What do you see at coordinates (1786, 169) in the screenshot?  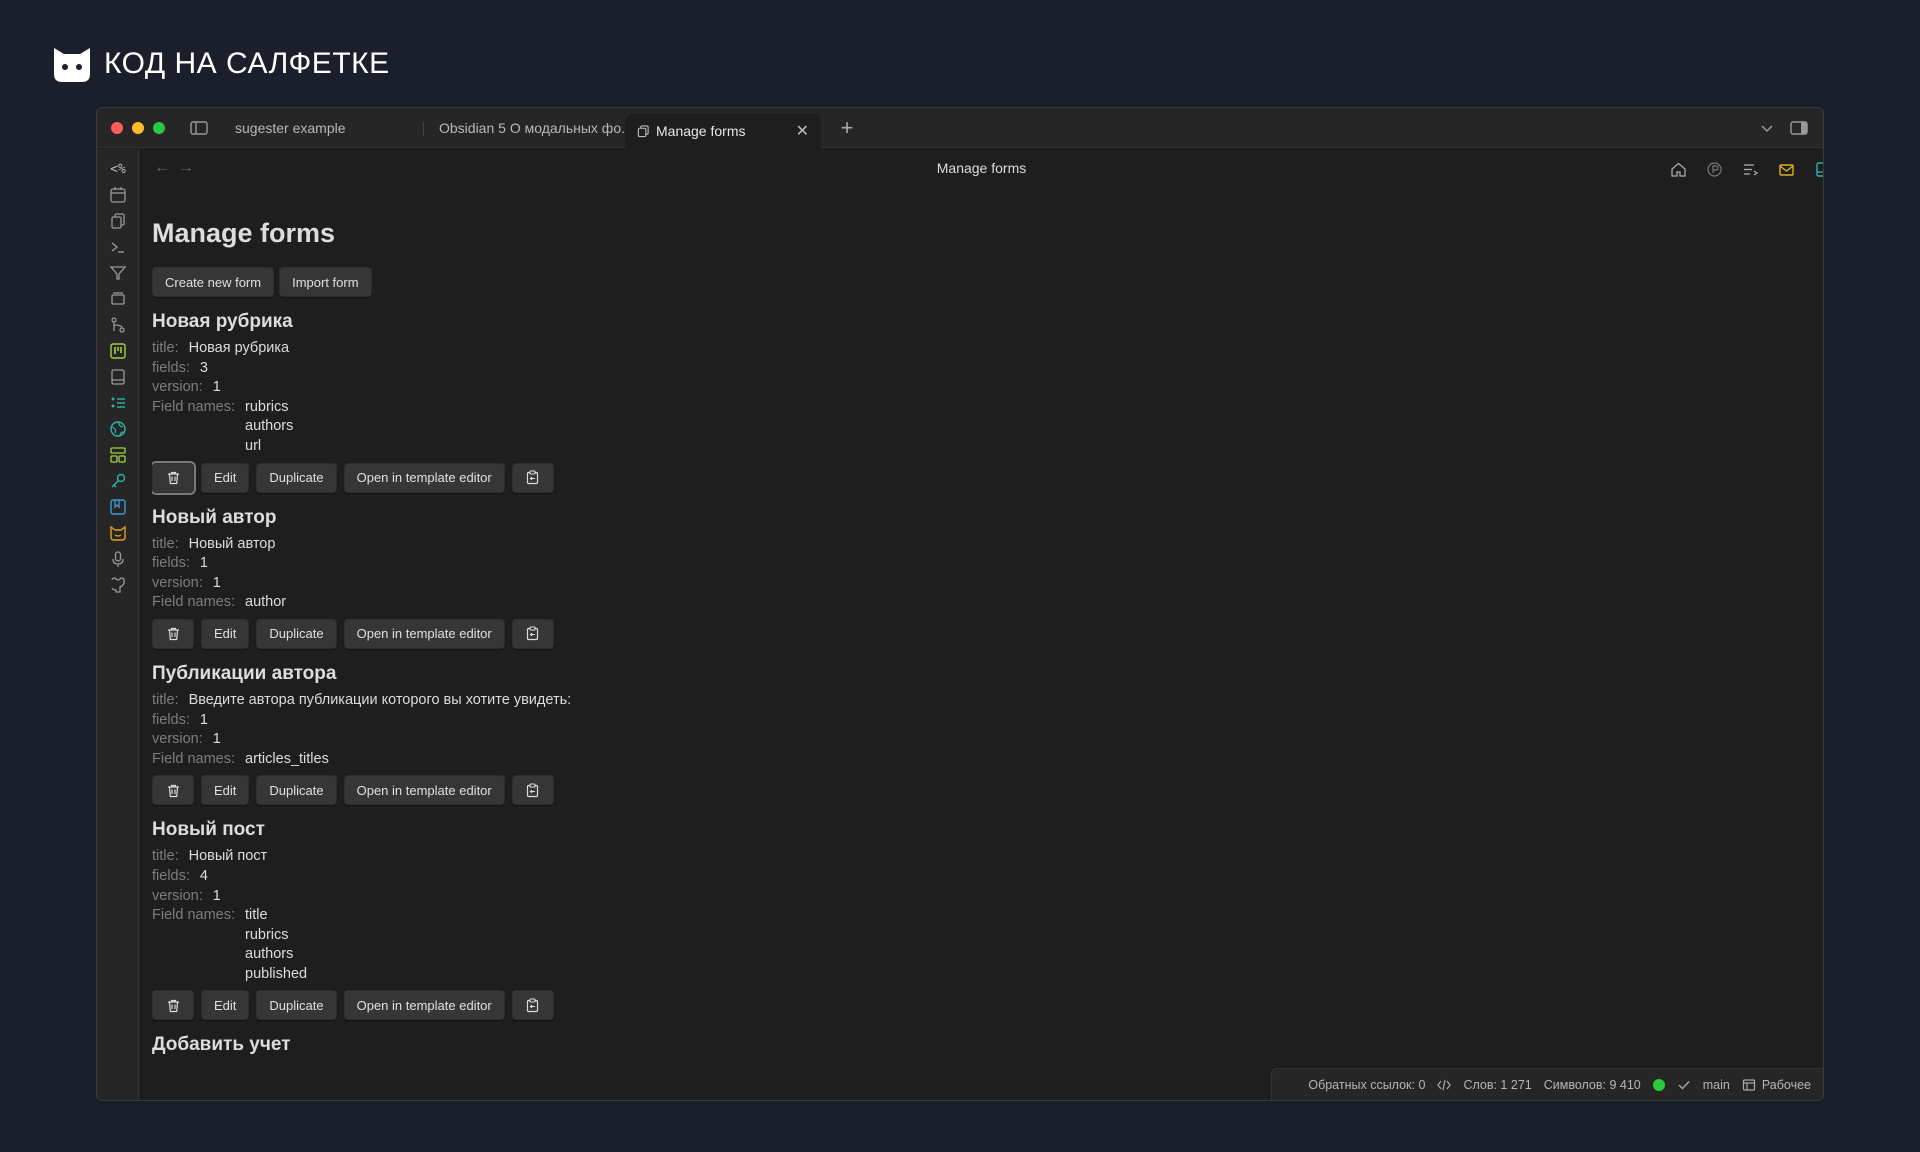 I see `mail-icon` at bounding box center [1786, 169].